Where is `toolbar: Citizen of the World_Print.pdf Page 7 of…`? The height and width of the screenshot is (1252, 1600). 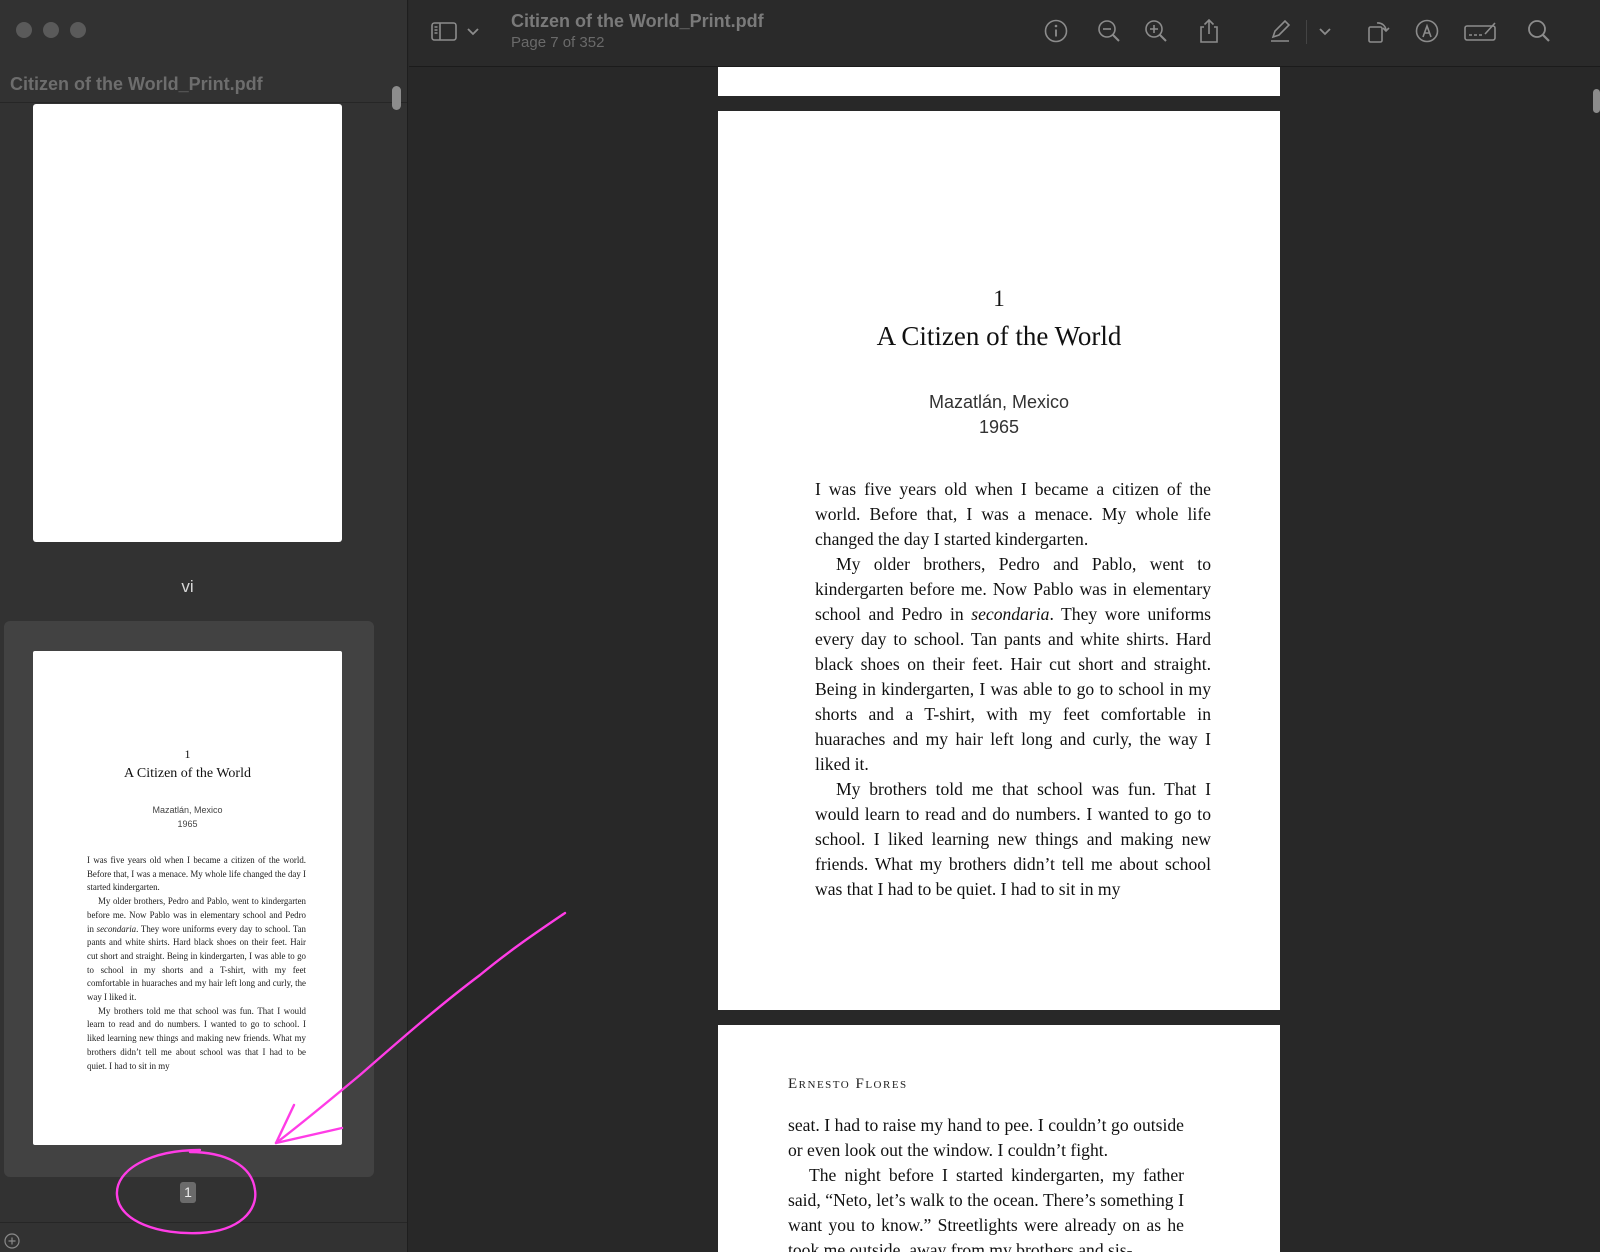
toolbar: Citizen of the World_Print.pdf Page 7 of… is located at coordinates (1004, 33).